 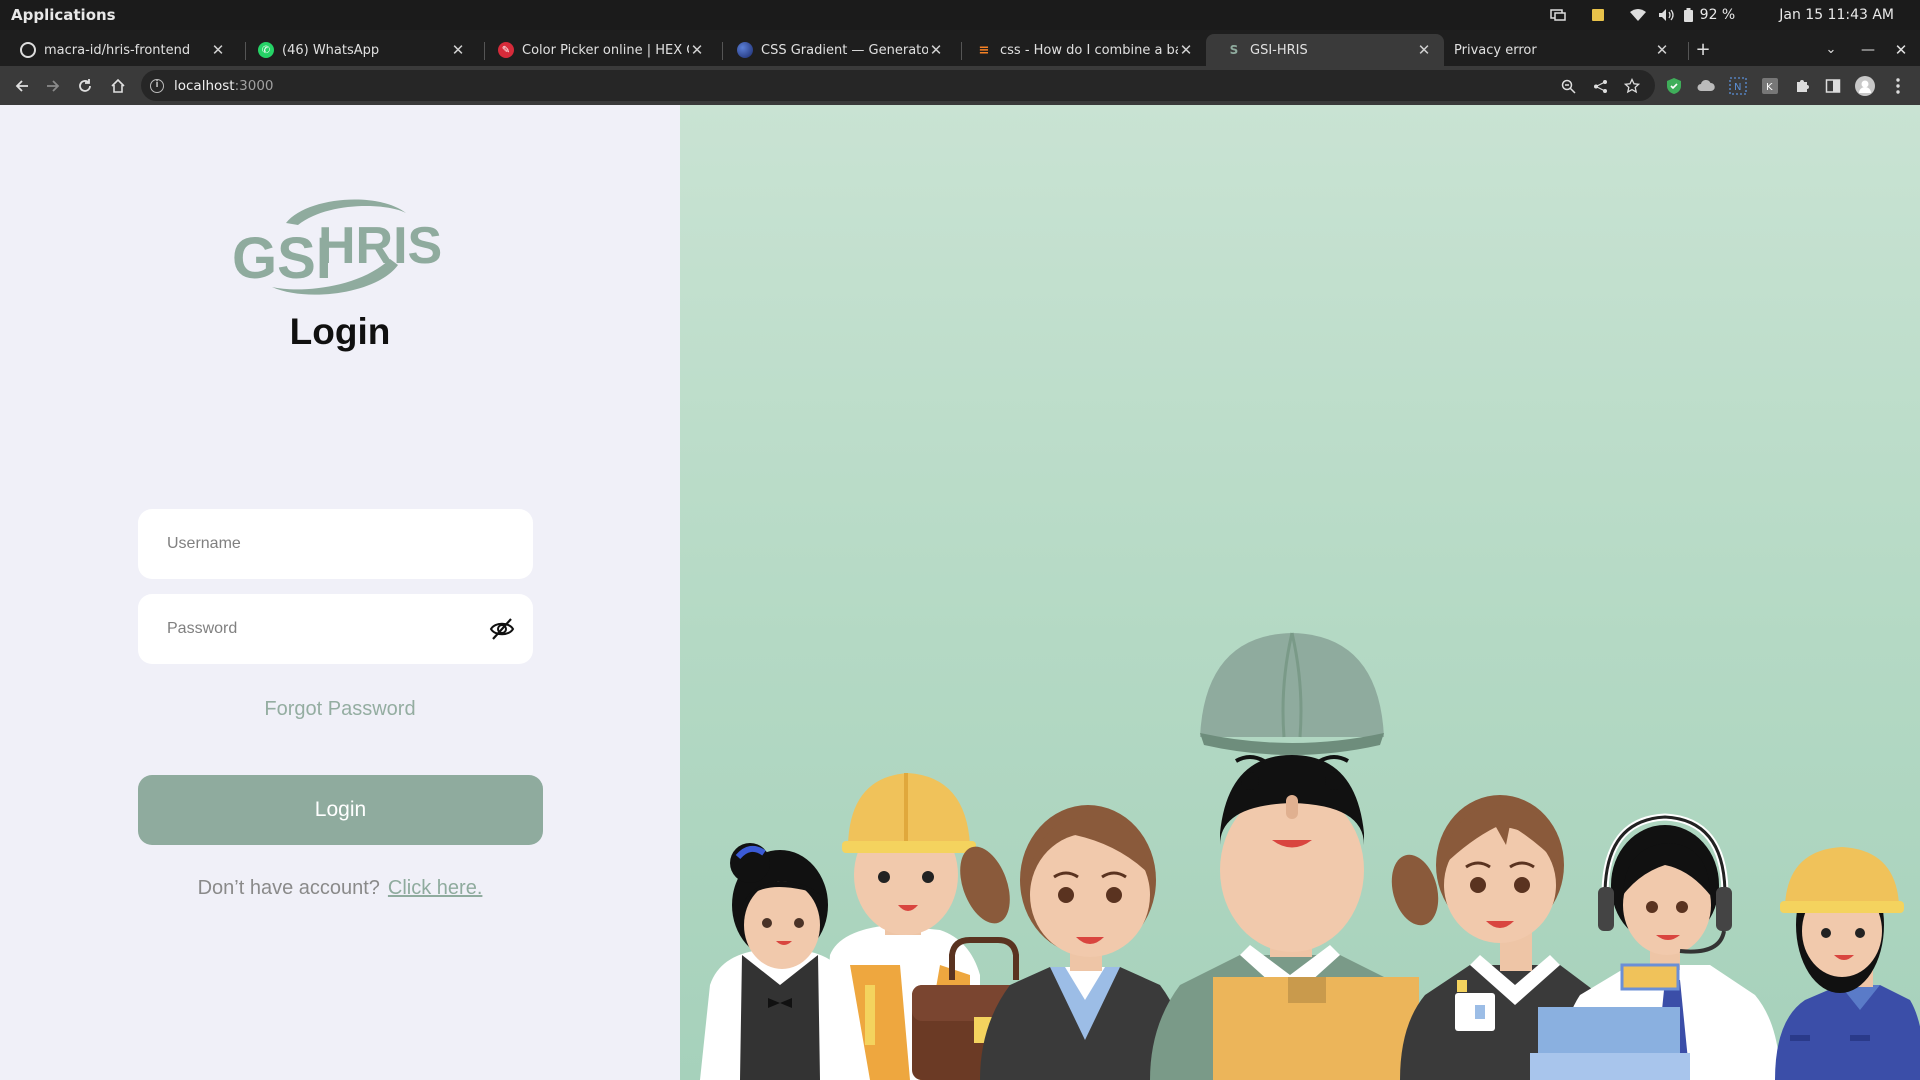 I want to click on tab-privacy-error: Privacy error ✕, so click(x=1563, y=50).